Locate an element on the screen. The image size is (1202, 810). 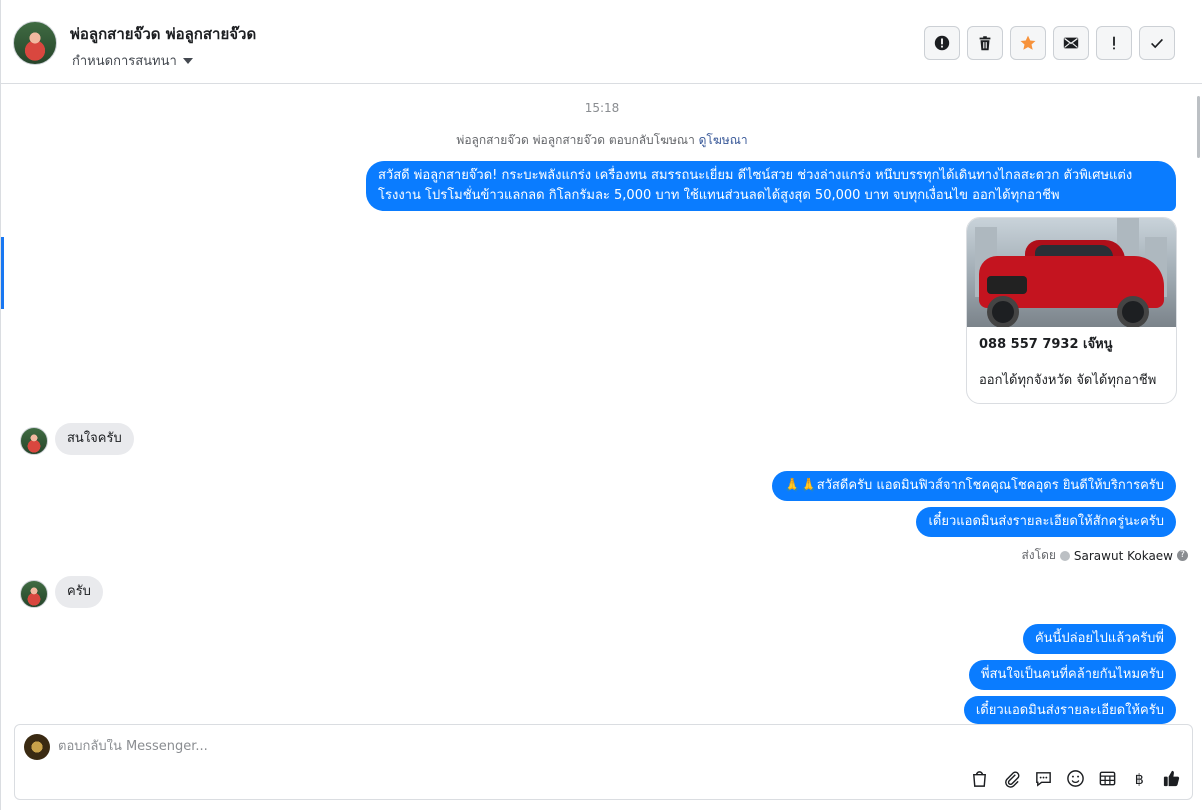
header-actions is located at coordinates (1049, 43).